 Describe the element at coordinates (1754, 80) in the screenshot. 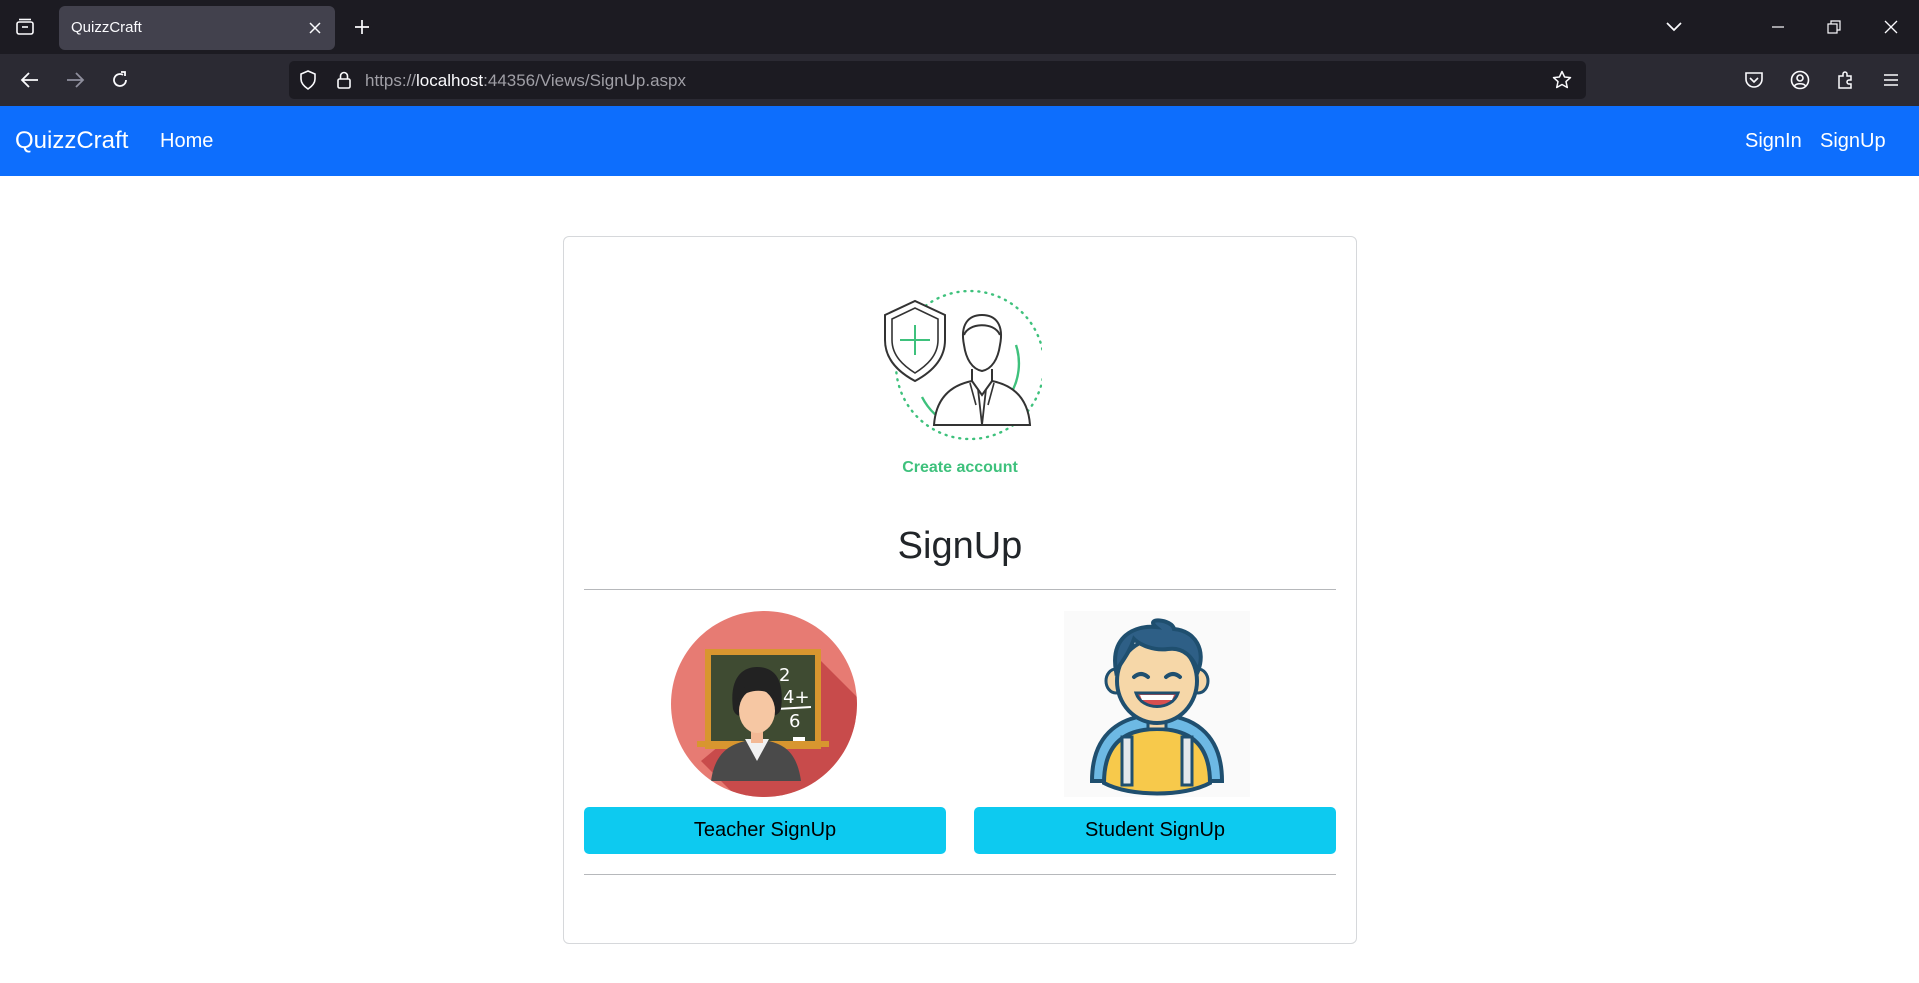

I see `pocket-icon` at that location.